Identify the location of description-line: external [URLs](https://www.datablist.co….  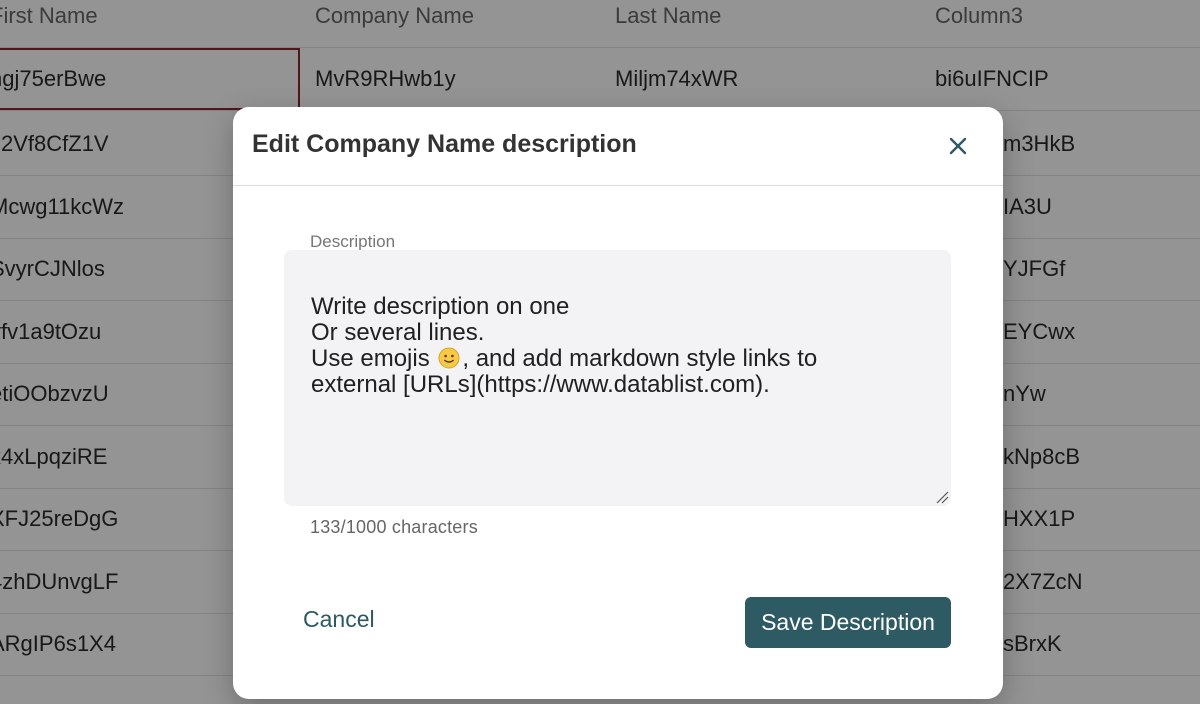
(540, 384).